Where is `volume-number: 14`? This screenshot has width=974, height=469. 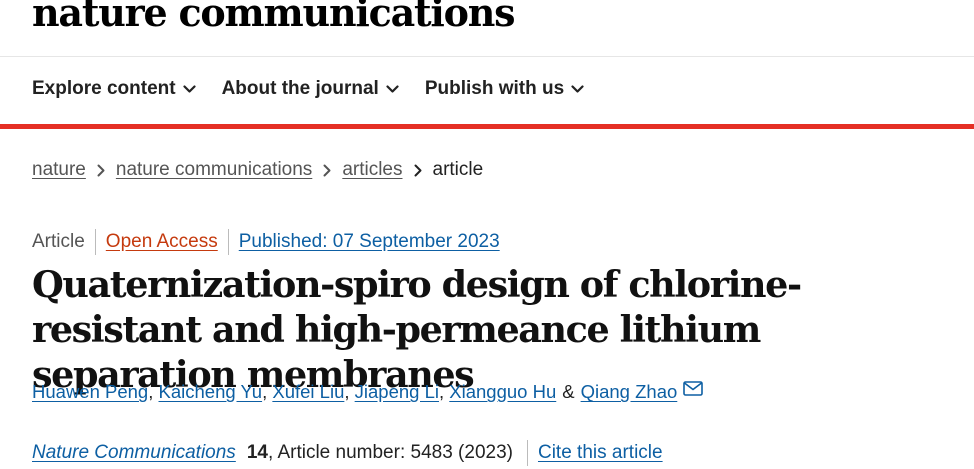
volume-number: 14 is located at coordinates (257, 452).